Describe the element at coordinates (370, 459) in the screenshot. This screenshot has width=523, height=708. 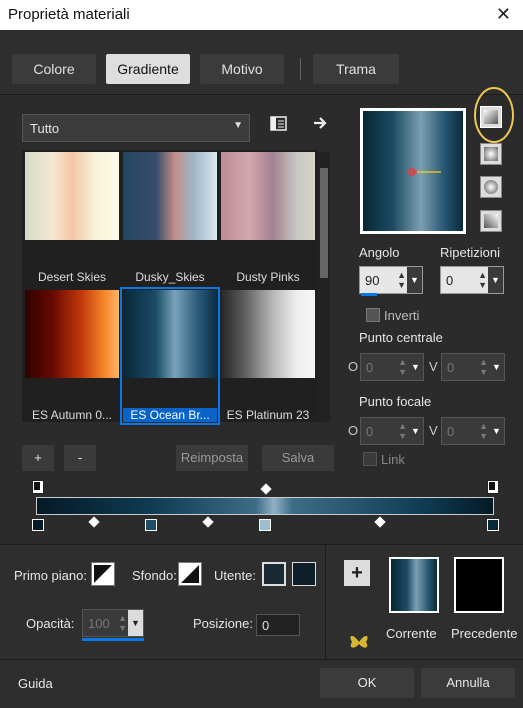
I see `link-checkbox` at that location.